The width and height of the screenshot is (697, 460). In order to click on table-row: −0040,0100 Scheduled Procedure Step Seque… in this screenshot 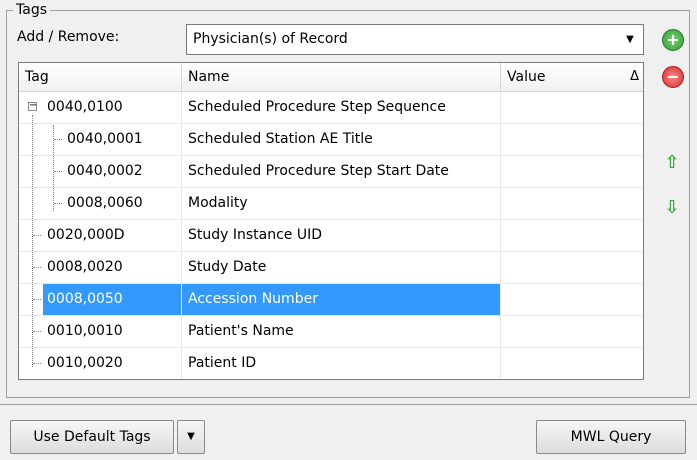, I will do `click(331, 108)`.